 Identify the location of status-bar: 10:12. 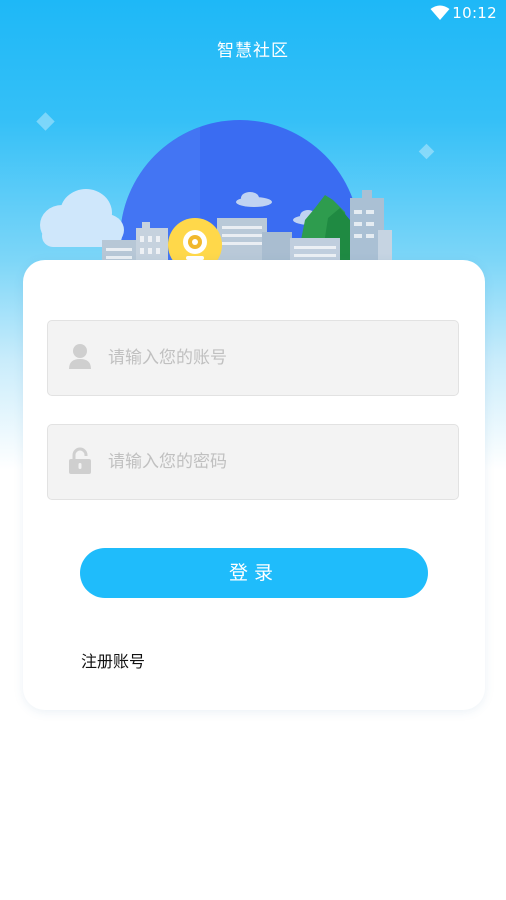
(253, 14).